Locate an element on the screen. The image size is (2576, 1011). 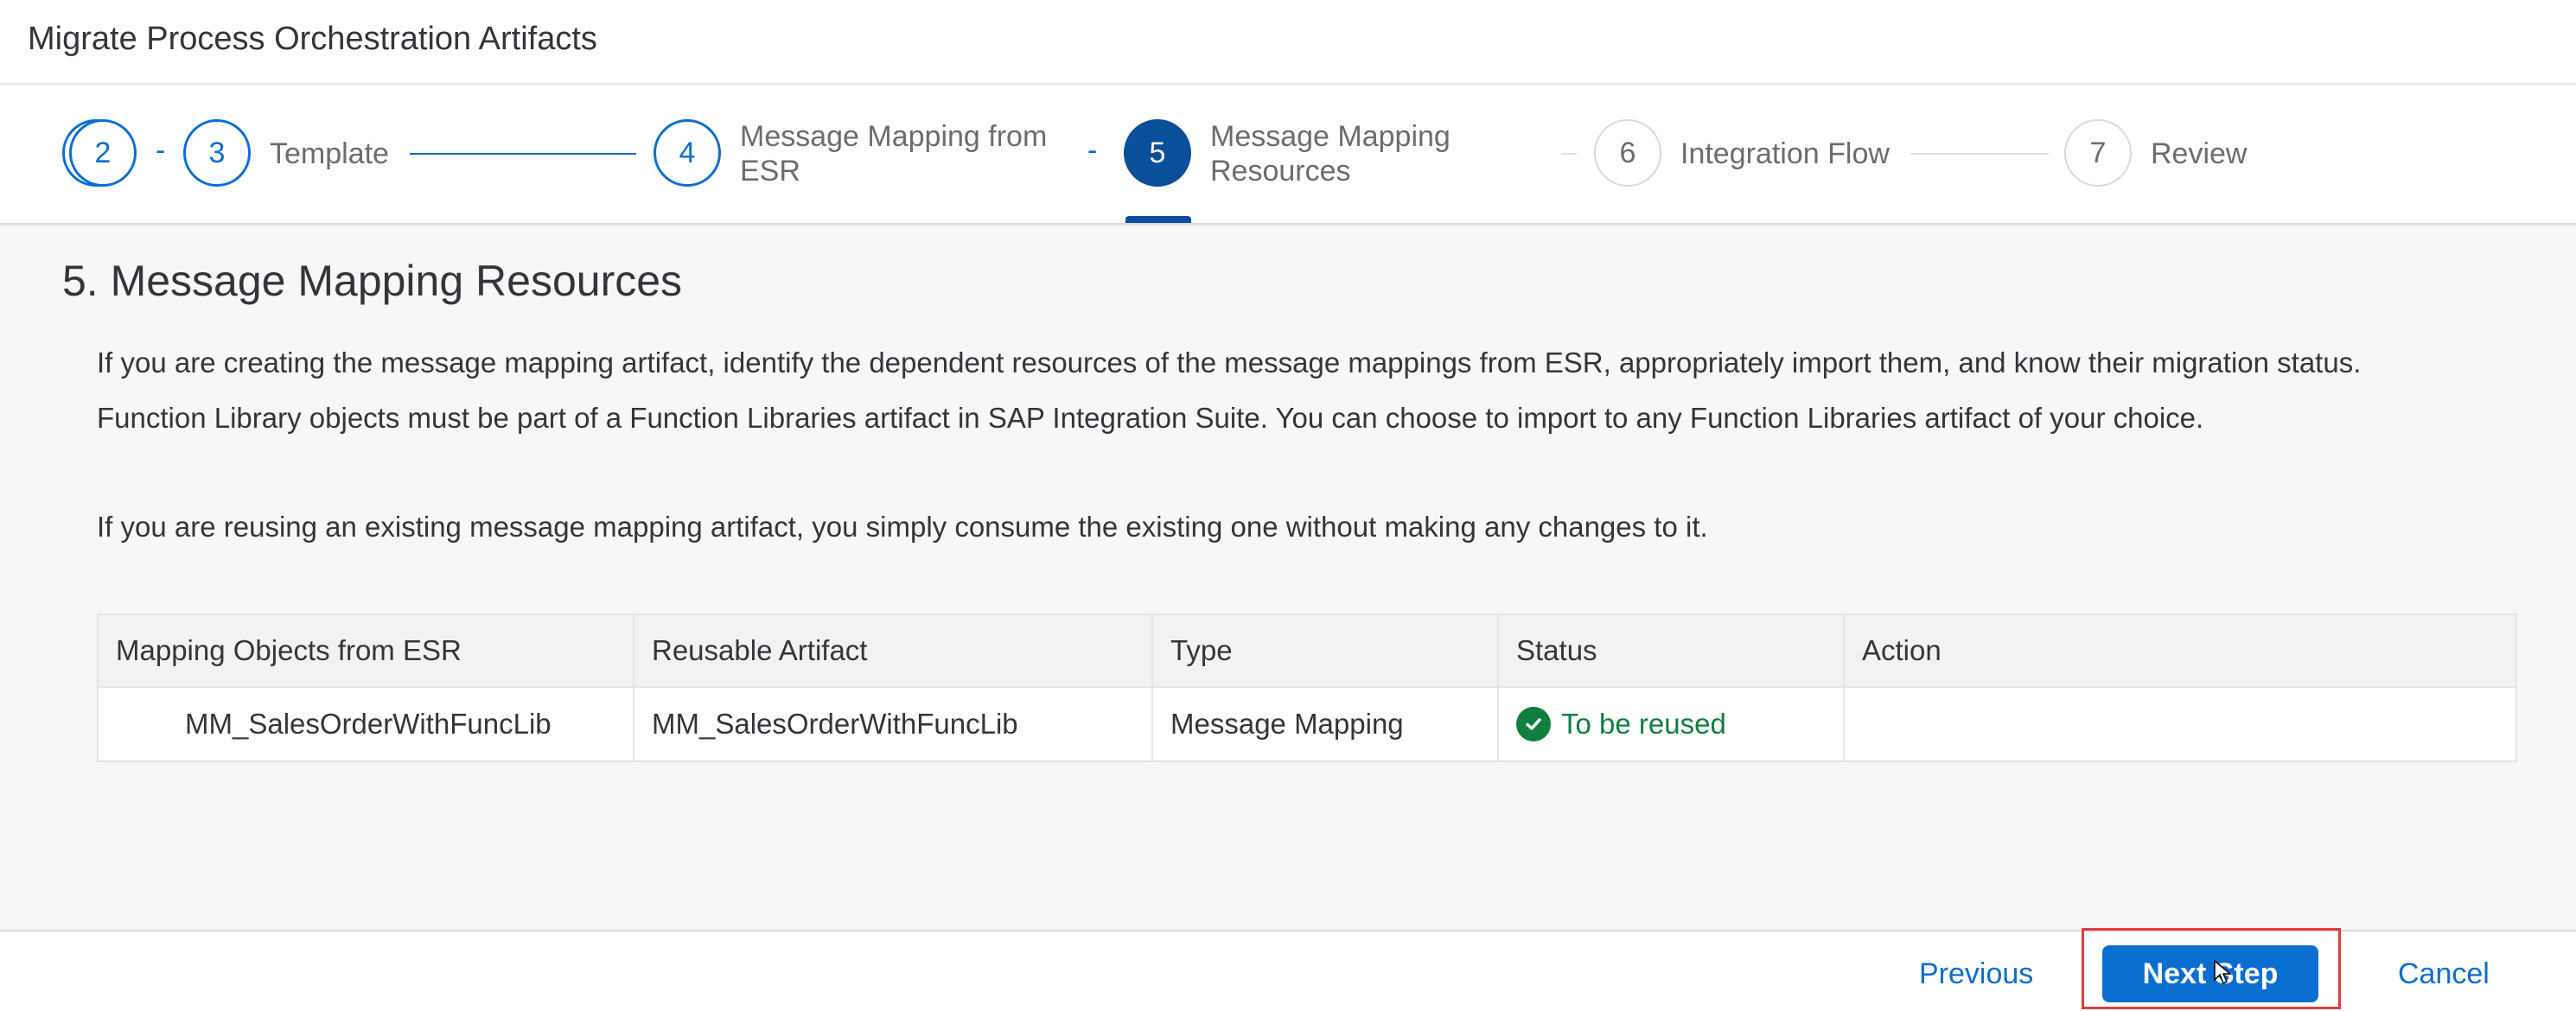
wizard-step-5: 5 is located at coordinates (1157, 153).